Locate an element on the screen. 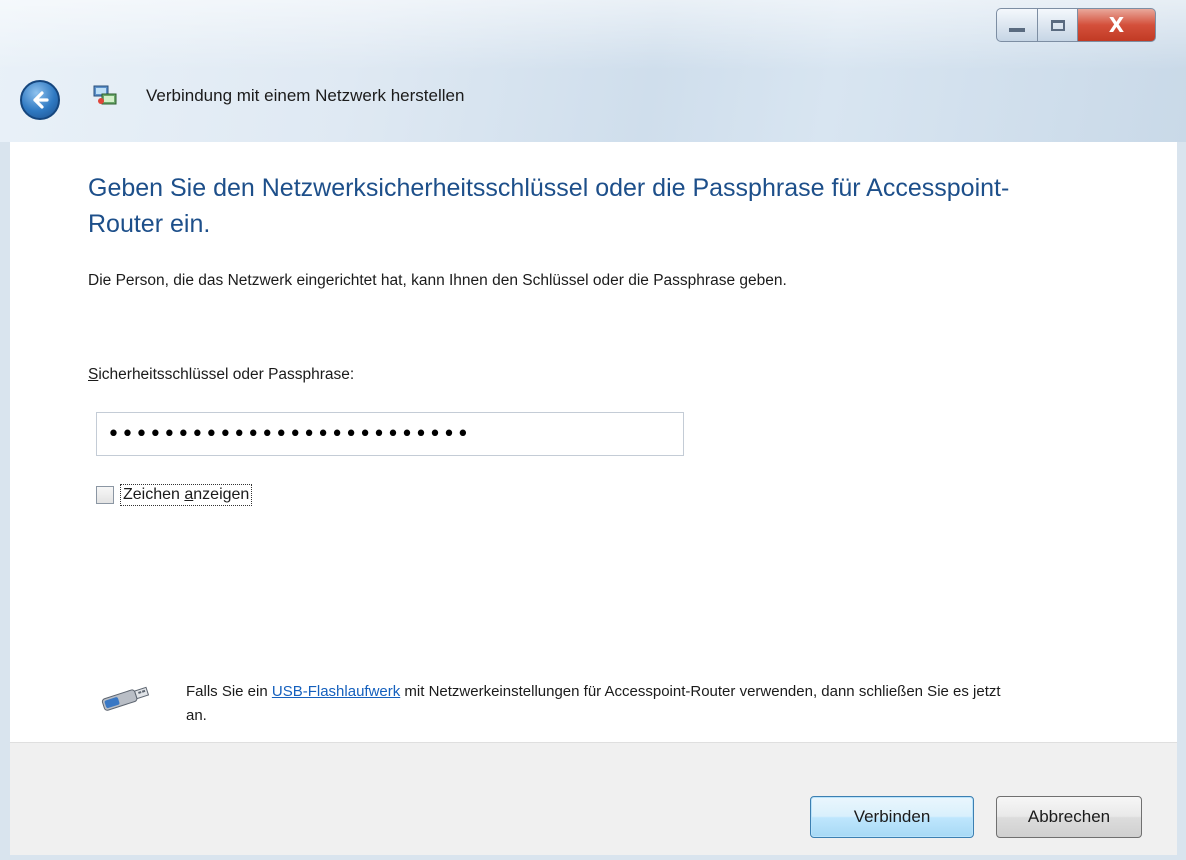  usb-flash-drive-icon is located at coordinates (125, 698).